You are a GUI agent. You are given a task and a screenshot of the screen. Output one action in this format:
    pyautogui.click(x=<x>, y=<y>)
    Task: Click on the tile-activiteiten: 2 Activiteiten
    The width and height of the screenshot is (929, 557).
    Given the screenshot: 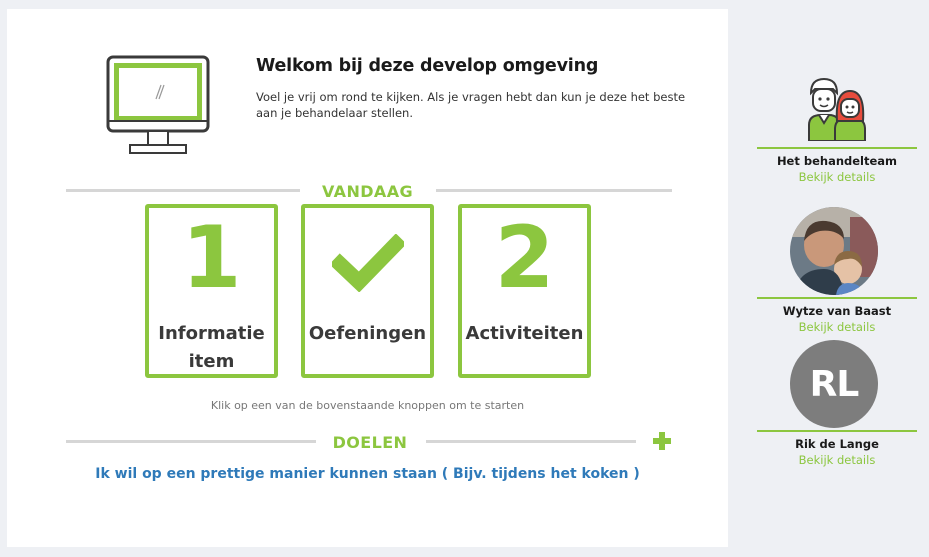 What is the action you would take?
    pyautogui.click(x=524, y=291)
    